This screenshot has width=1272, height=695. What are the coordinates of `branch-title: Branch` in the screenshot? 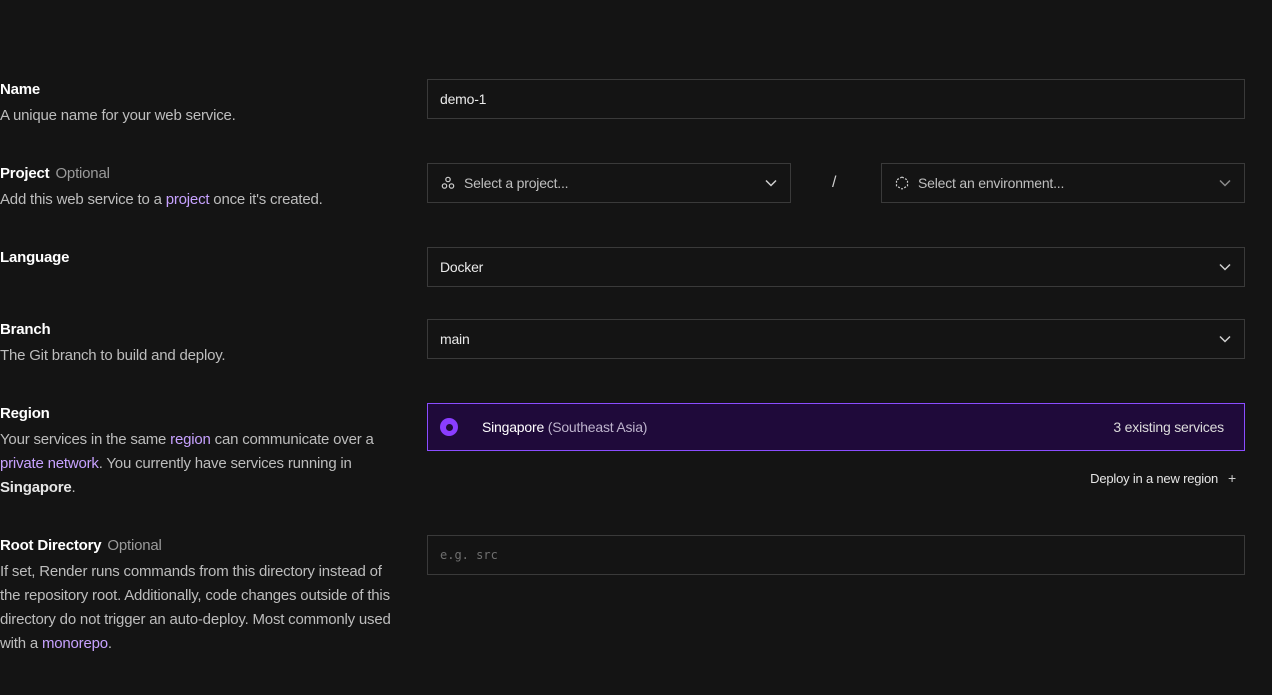 It's located at (25, 329).